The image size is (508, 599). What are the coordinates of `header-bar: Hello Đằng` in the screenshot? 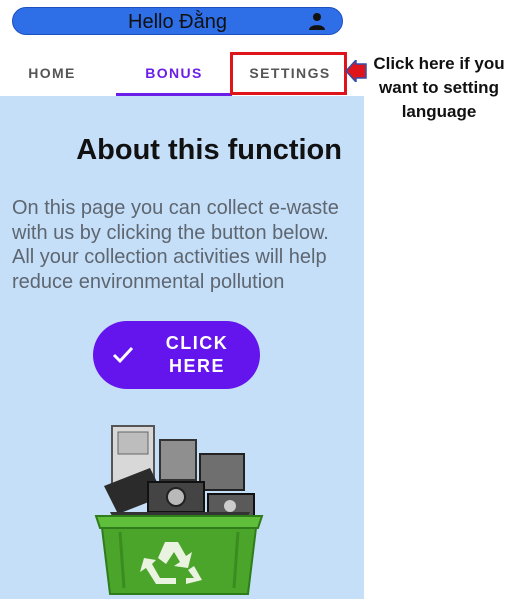 It's located at (177, 21).